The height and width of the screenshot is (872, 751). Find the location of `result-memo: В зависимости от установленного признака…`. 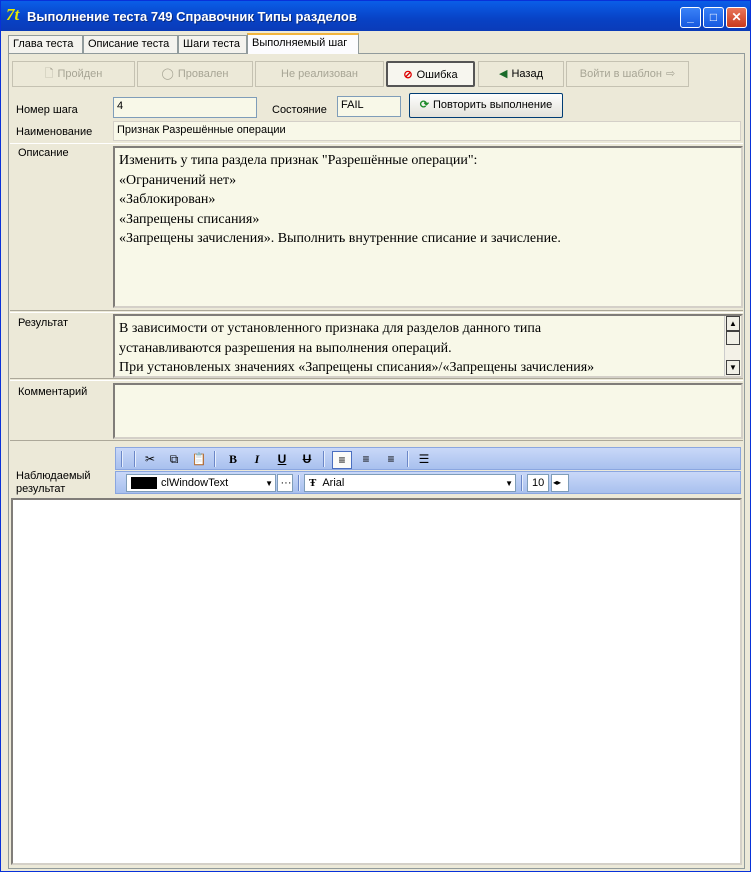

result-memo: В зависимости от установленного признака… is located at coordinates (428, 346).